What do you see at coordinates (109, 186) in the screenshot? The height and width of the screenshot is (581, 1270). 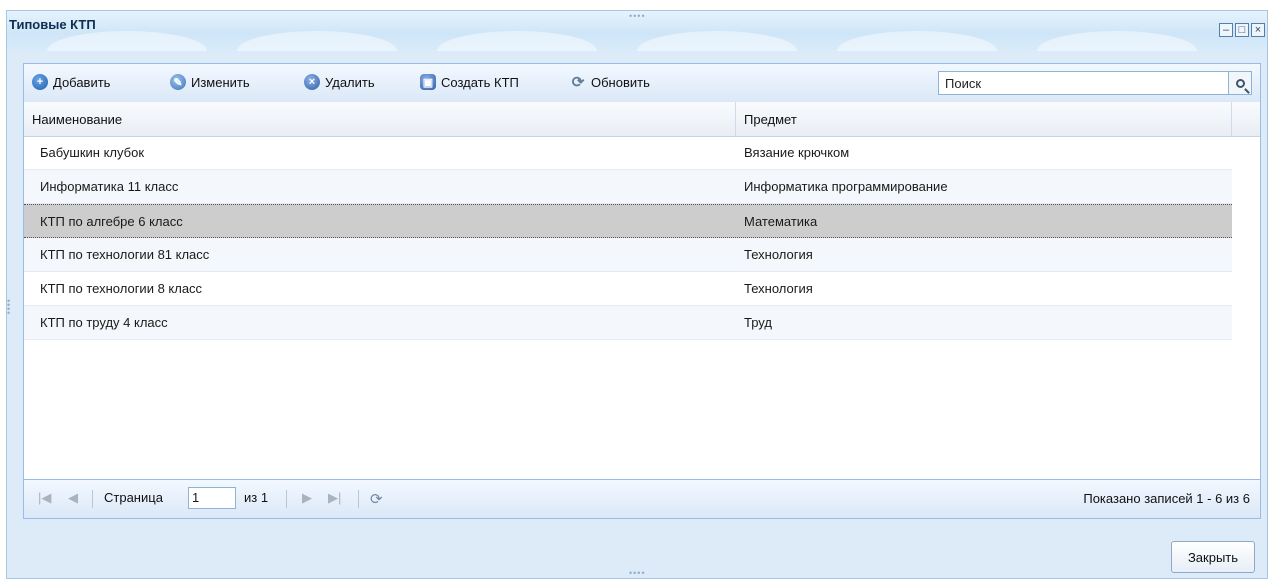 I see `cell-name: Информатика 11 класс` at bounding box center [109, 186].